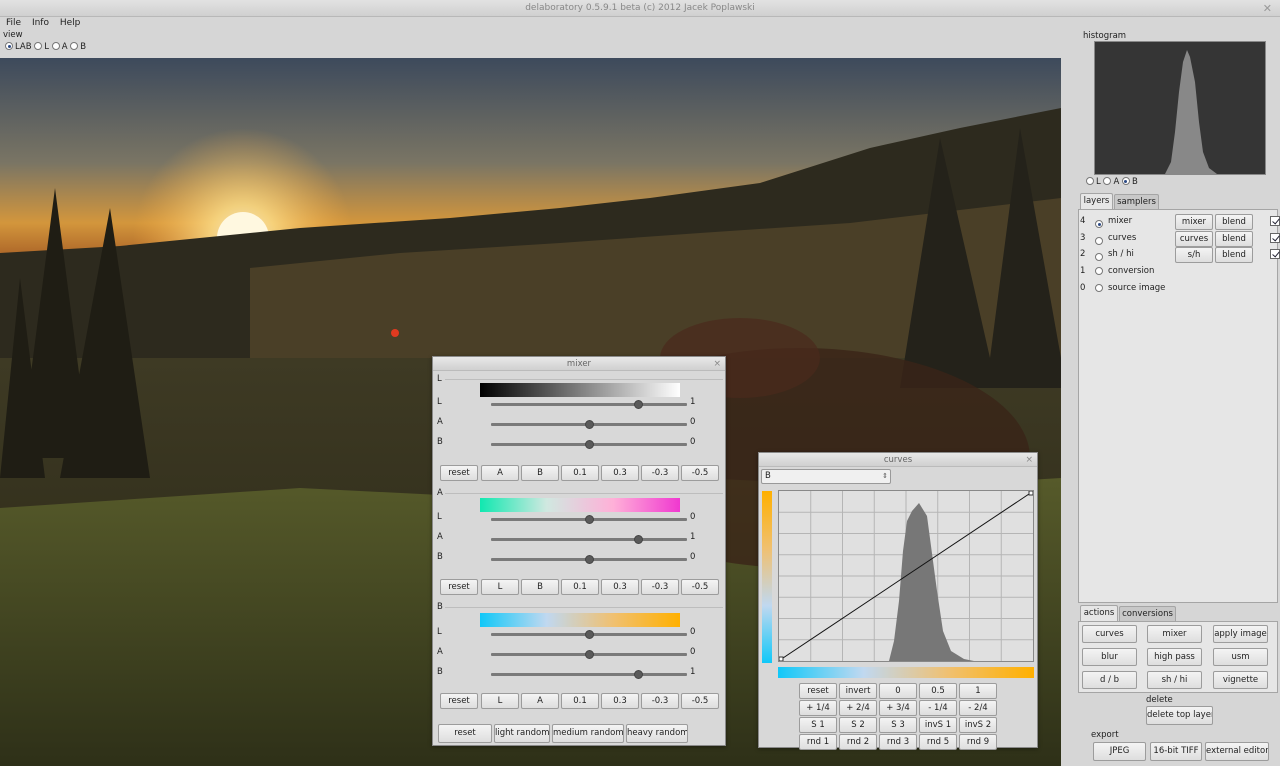 The height and width of the screenshot is (766, 1280). I want to click on view-radio-l, so click(38, 46).